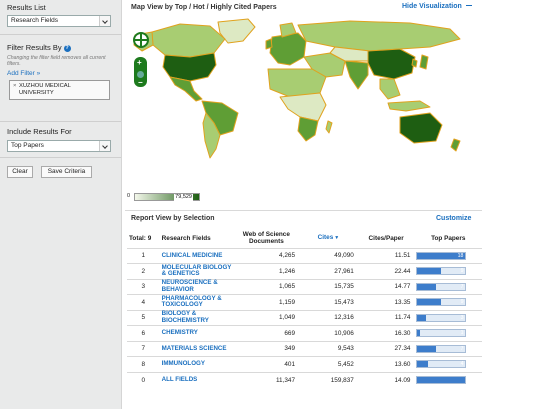 The image size is (554, 409). I want to click on field-link: PHARMACOLOGY & TOXICOLOGY, so click(197, 302).